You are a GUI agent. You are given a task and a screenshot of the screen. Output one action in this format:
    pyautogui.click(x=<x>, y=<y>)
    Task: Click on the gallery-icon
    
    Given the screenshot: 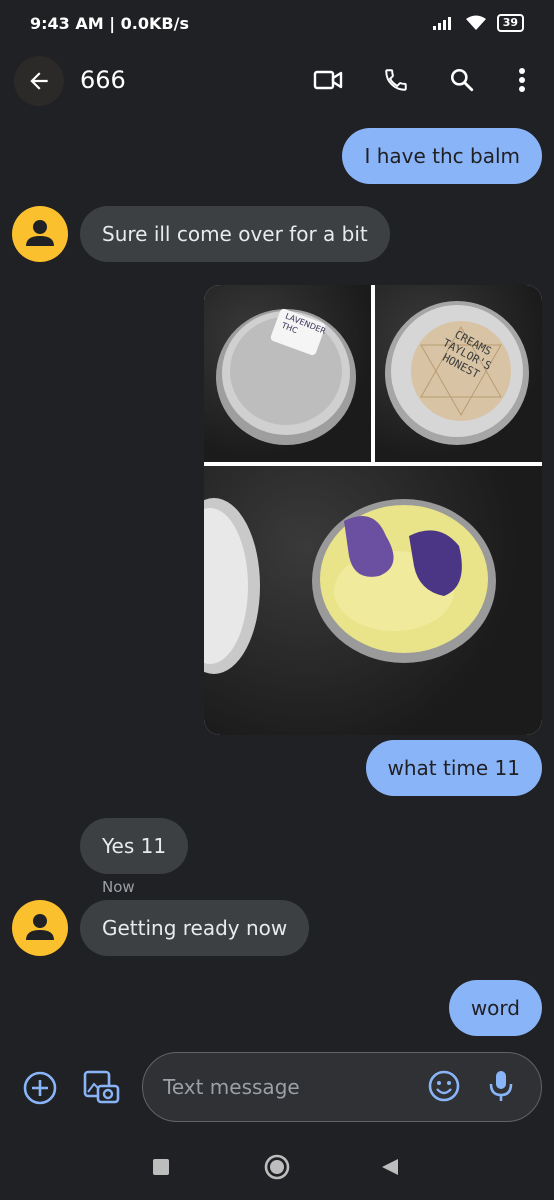 What is the action you would take?
    pyautogui.click(x=101, y=1087)
    